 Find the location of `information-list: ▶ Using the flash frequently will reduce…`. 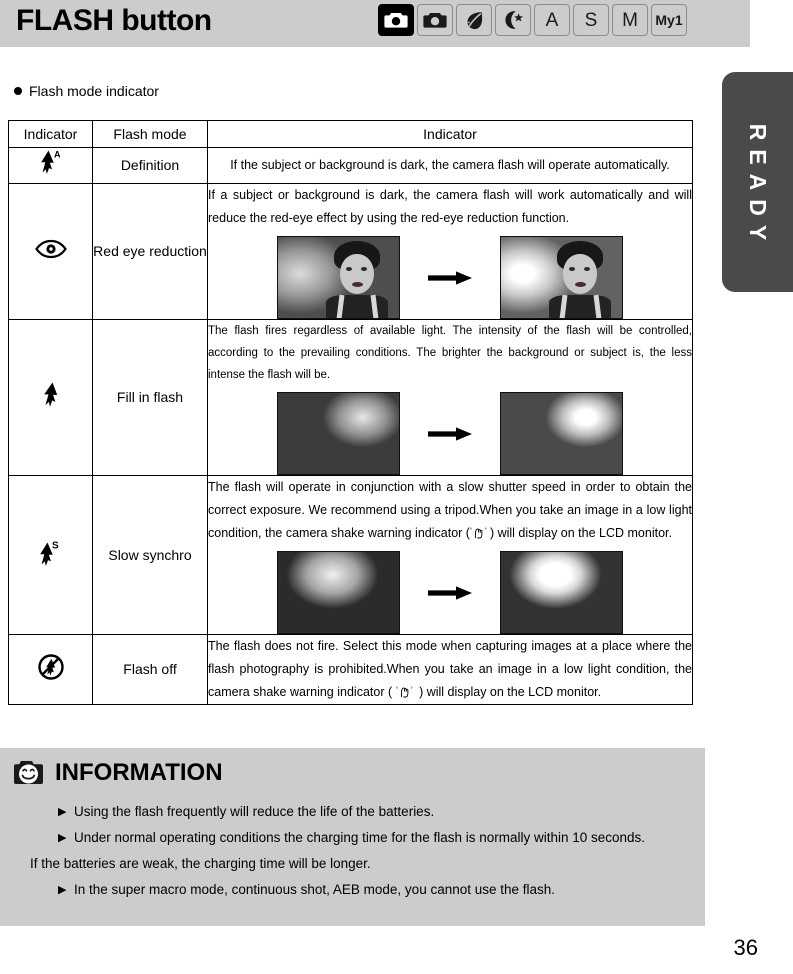

information-list: ▶ Using the flash frequently will reduce… is located at coordinates (354, 852).